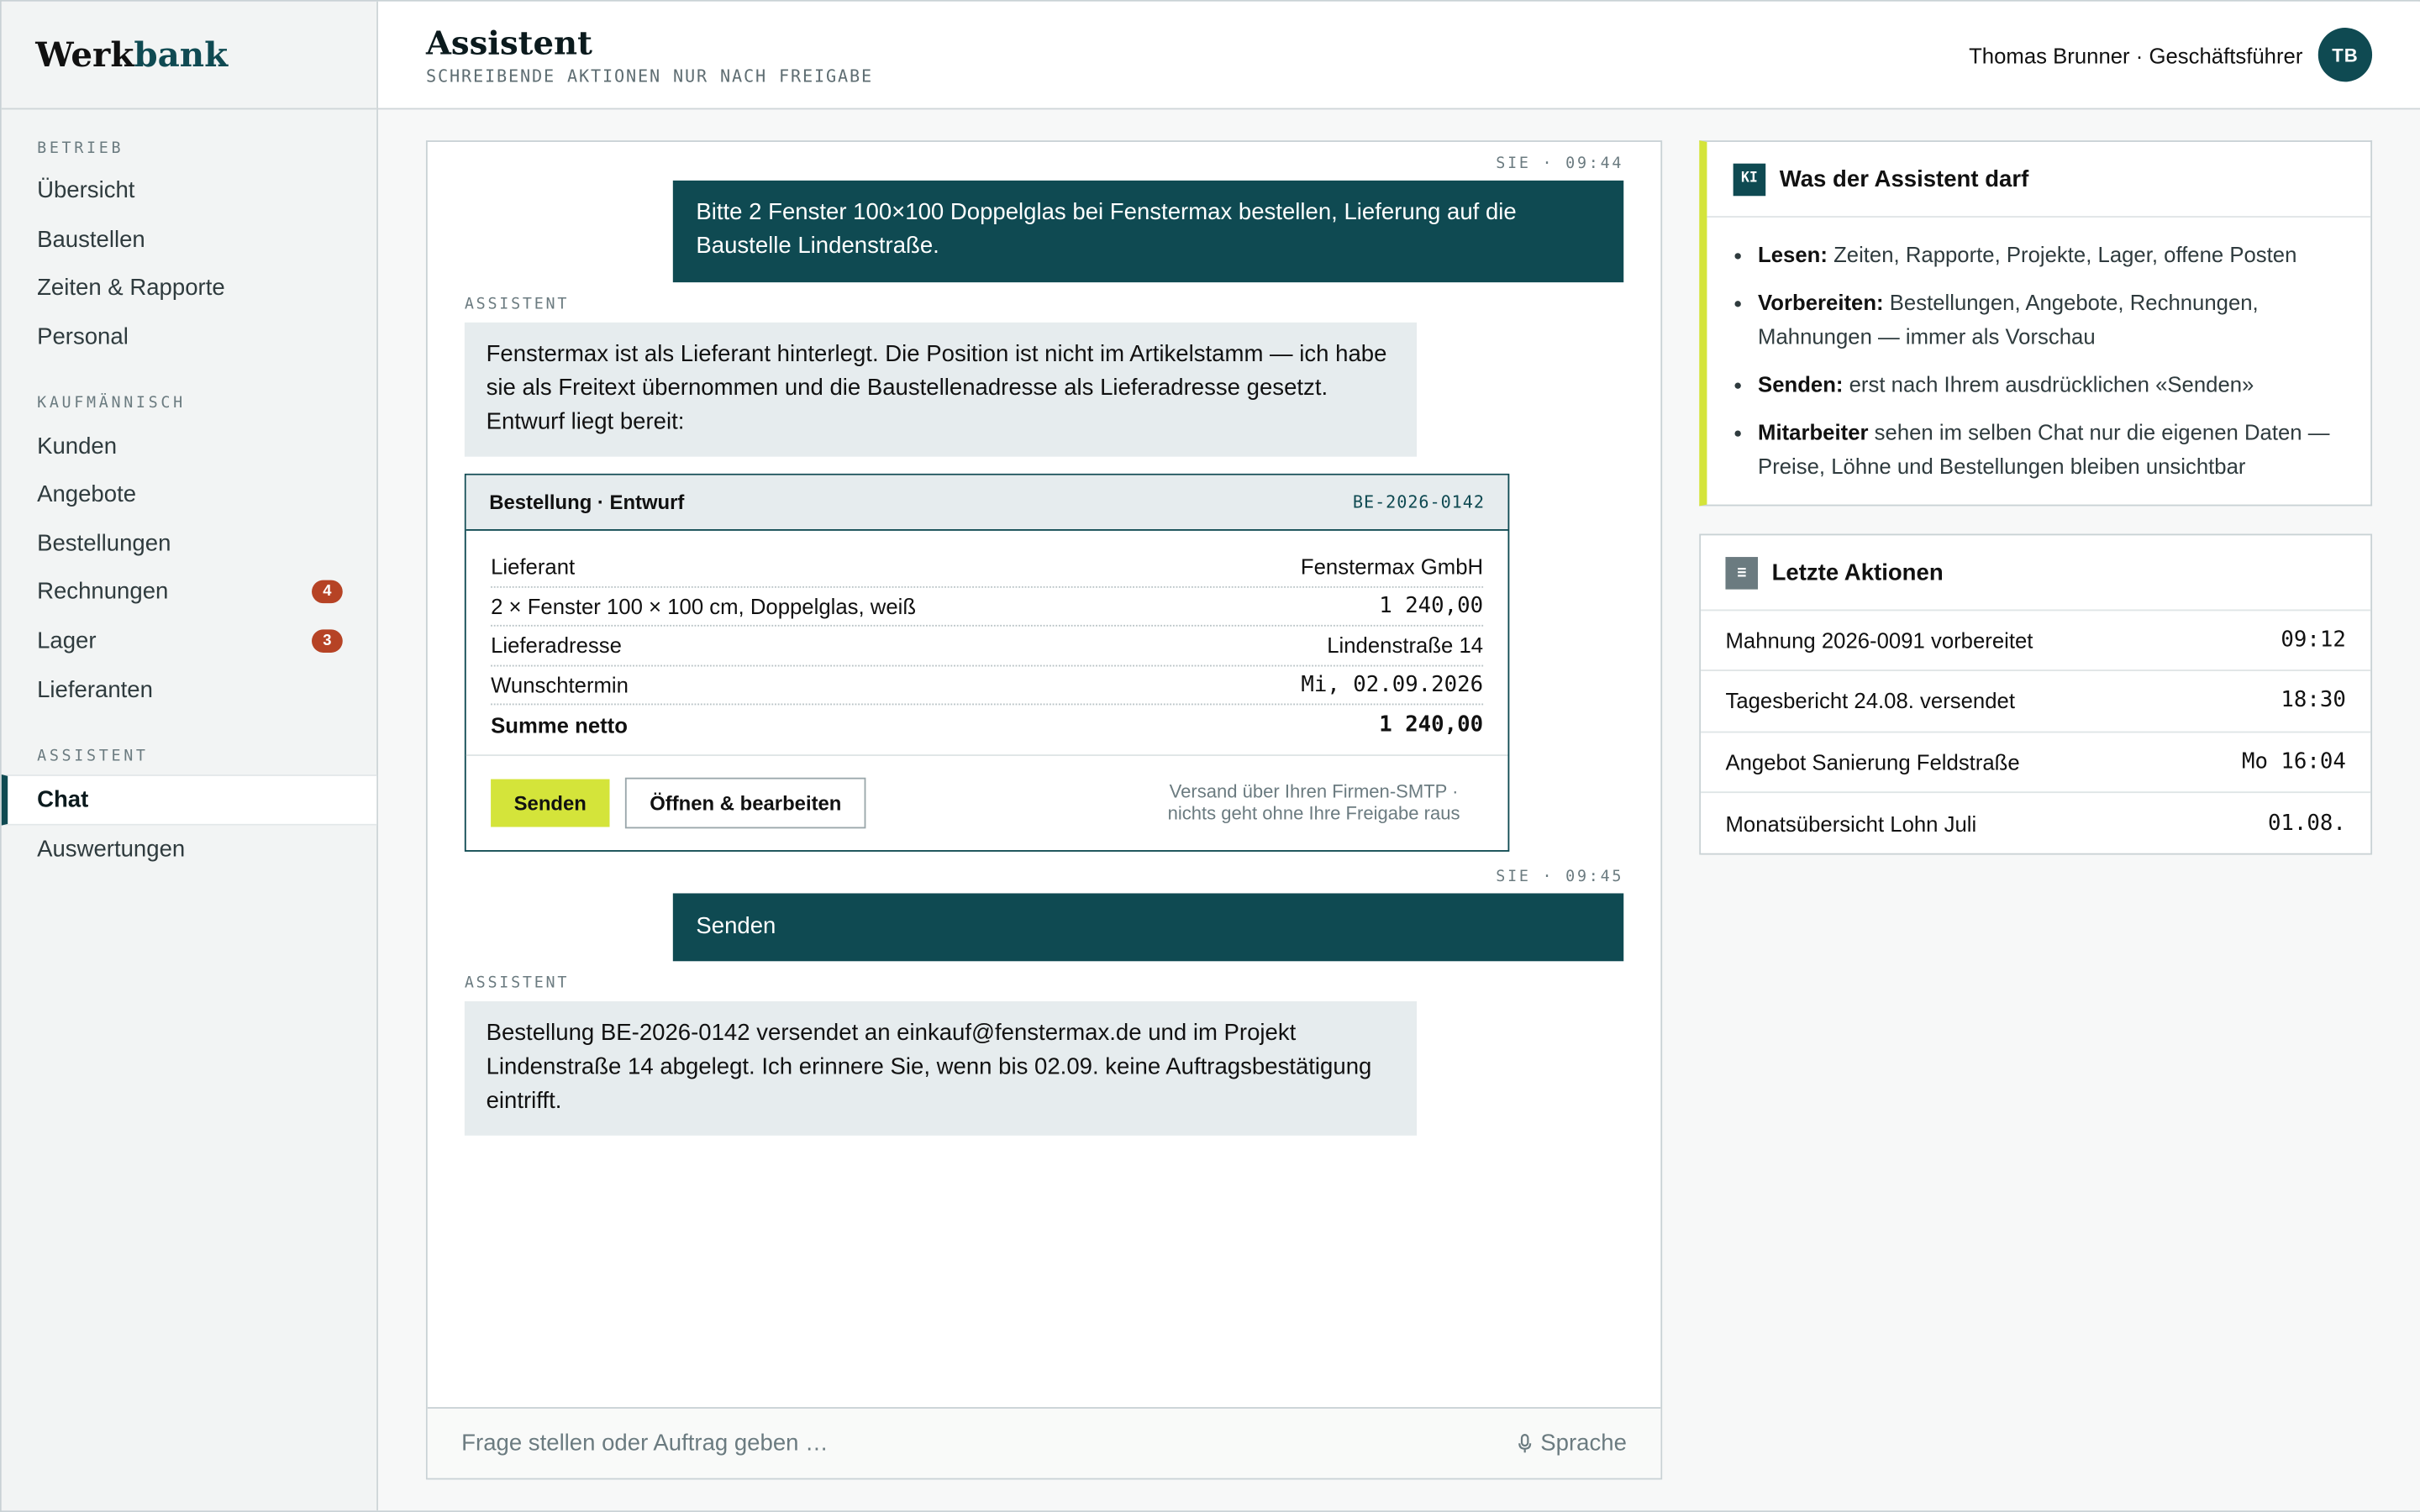 The height and width of the screenshot is (1512, 2420). I want to click on order-row-label: Lieferadresse, so click(556, 645).